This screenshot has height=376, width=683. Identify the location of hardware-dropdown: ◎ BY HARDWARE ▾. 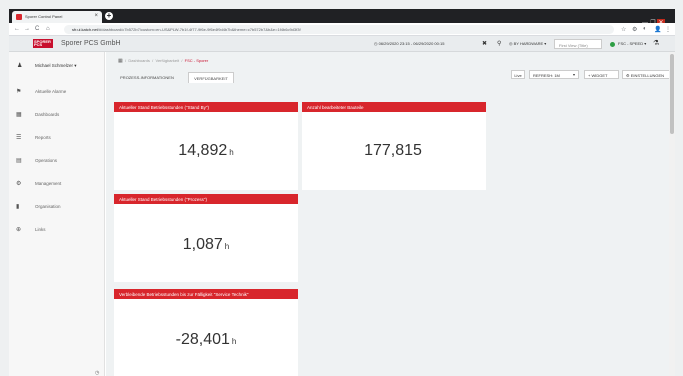
(527, 43).